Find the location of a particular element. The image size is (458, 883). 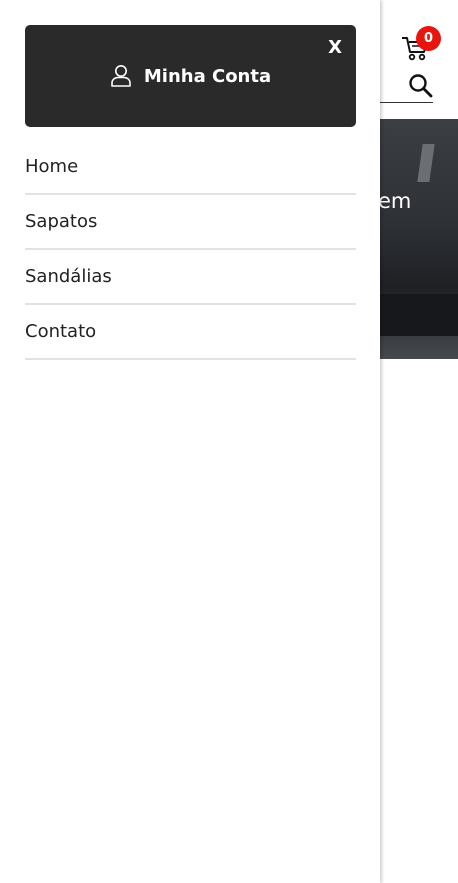

search-button is located at coordinates (421, 86).